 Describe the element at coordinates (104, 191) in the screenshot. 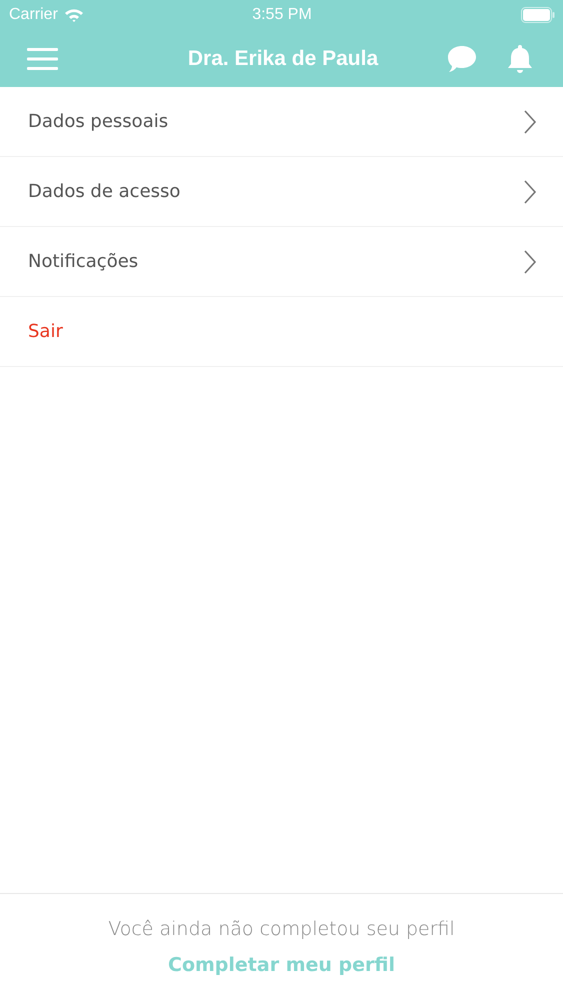

I see `menu-item: Dados de acesso` at that location.